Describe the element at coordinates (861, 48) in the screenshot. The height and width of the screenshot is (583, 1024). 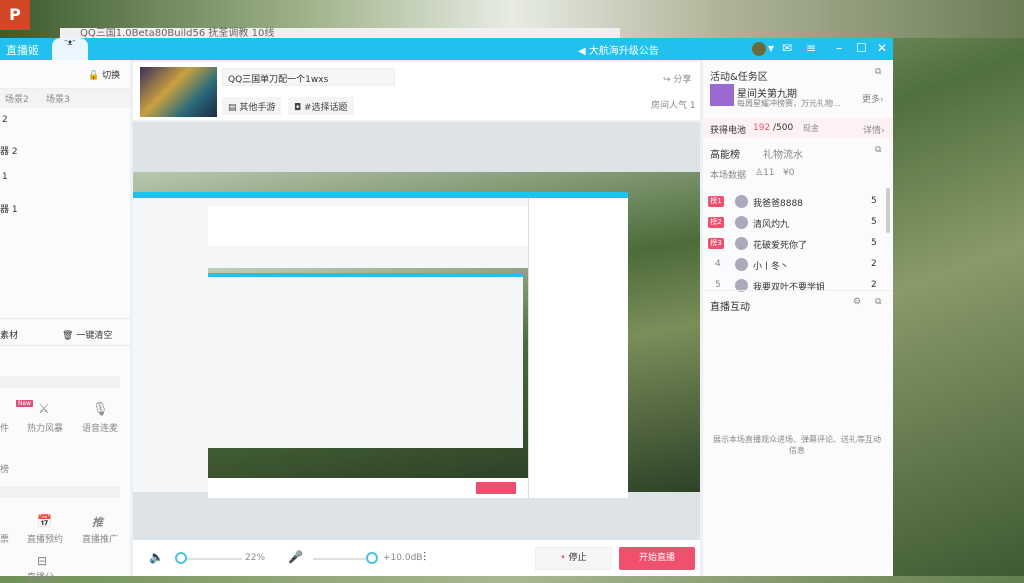
I see `maximize-icon: ☐` at that location.